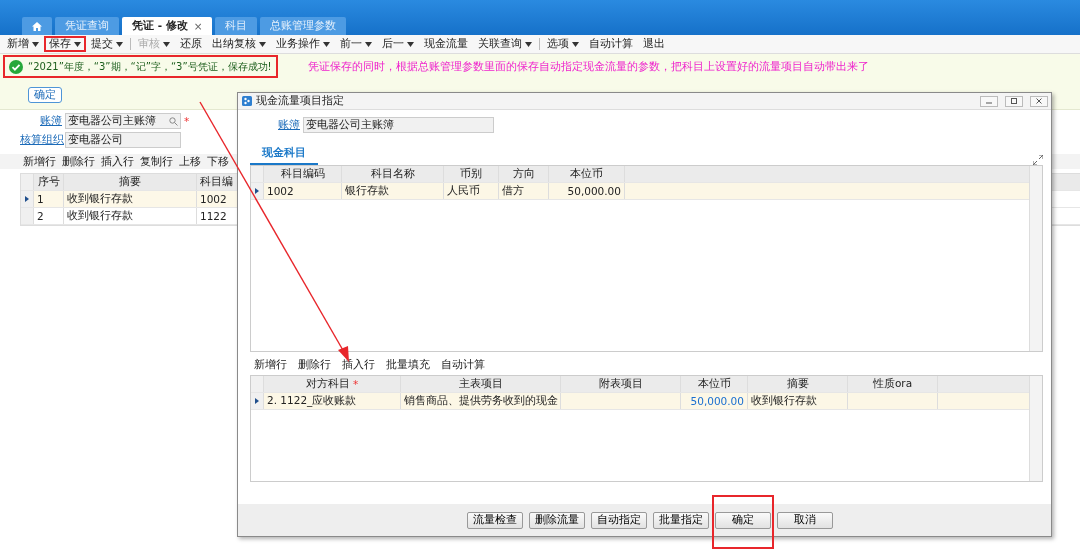 The width and height of the screenshot is (1080, 553). What do you see at coordinates (588, 66) in the screenshot?
I see `annotation-note: 凭证保存的同时，根据总账管理参数里面的保存自动指定现金流量的参数，把科目上设置好的流量项目自动带出来了` at bounding box center [588, 66].